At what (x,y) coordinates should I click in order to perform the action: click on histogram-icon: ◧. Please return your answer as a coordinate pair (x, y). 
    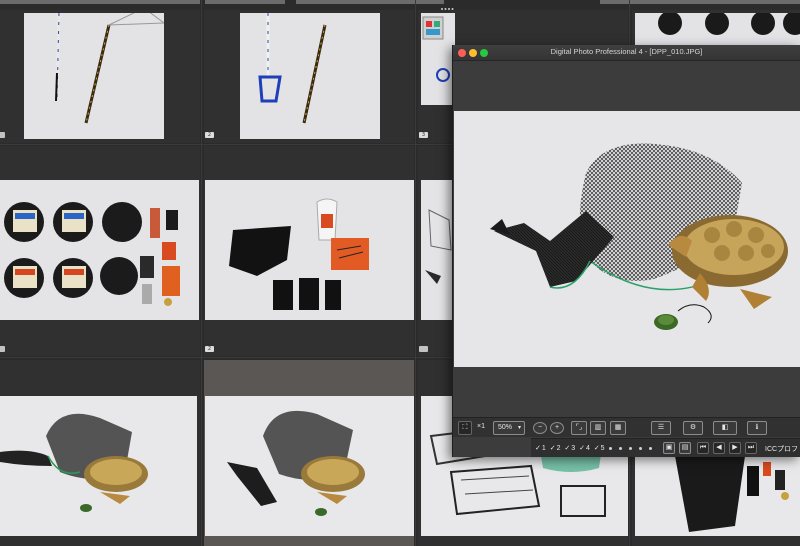
    Looking at the image, I should click on (725, 428).